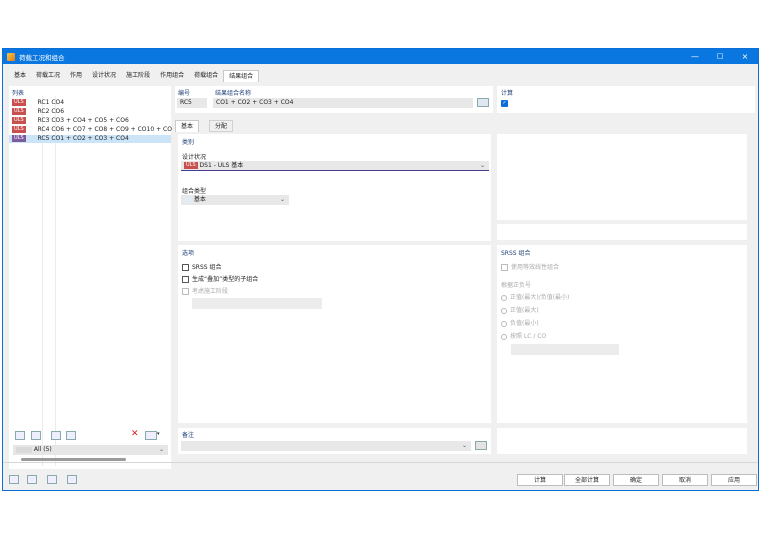 The height and width of the screenshot is (539, 760). I want to click on construction-checkbox, so click(185, 291).